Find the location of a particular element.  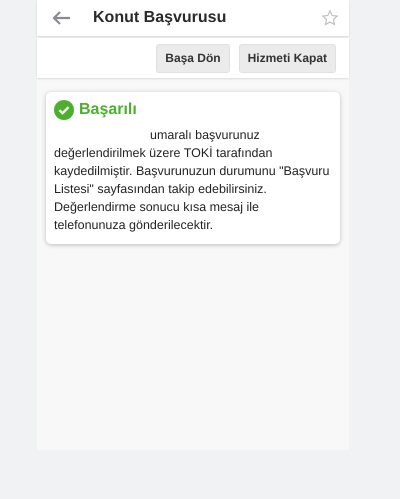

toolbar-button: Başa Dön is located at coordinates (193, 58).